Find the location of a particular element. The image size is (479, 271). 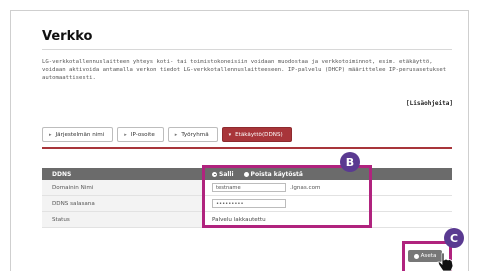

tab-label: Järjestelmän nimi is located at coordinates (80, 134).